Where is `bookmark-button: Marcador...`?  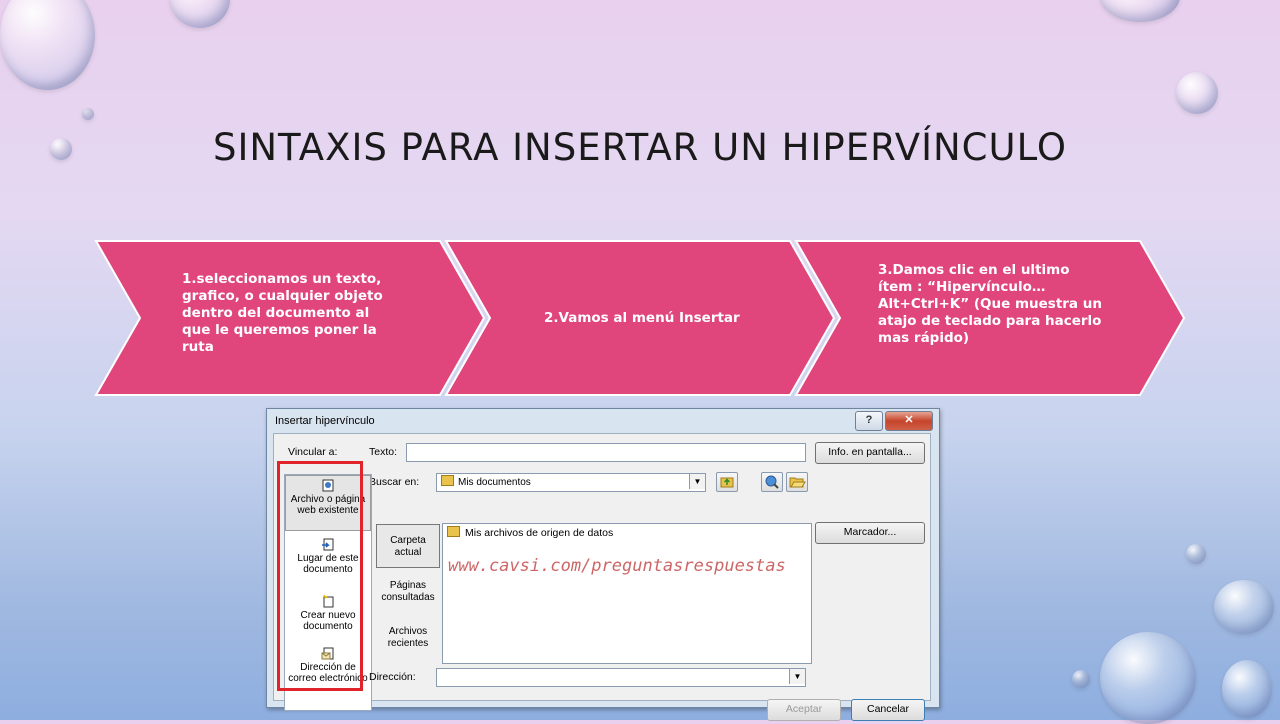
bookmark-button: Marcador... is located at coordinates (870, 533).